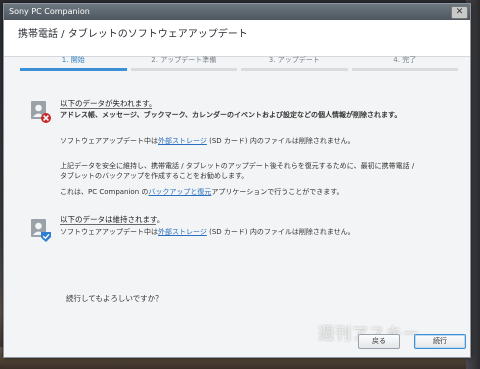  I want to click on step-prepare: 2. アップデート準備, so click(183, 64).